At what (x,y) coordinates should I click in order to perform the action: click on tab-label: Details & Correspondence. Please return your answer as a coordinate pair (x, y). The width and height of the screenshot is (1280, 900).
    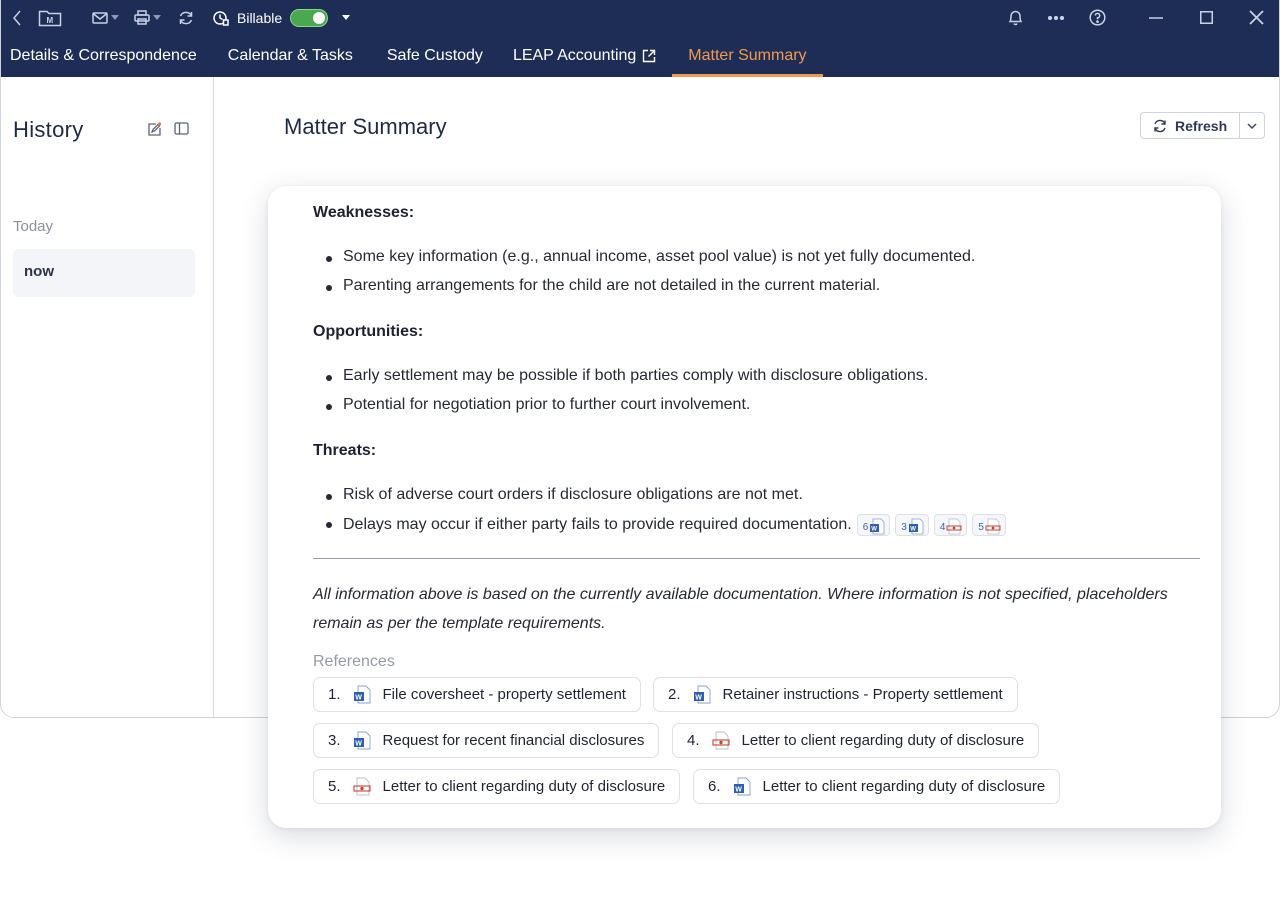
    Looking at the image, I should click on (103, 55).